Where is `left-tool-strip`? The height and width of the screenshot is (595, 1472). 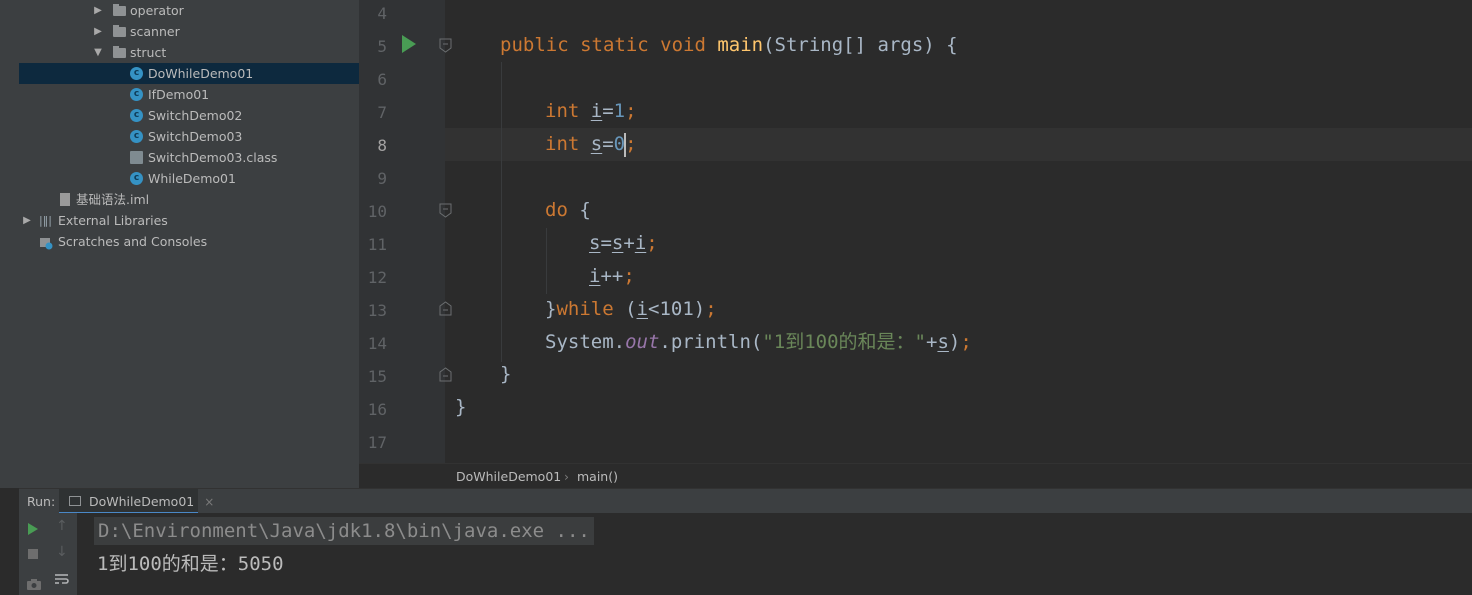 left-tool-strip is located at coordinates (10, 244).